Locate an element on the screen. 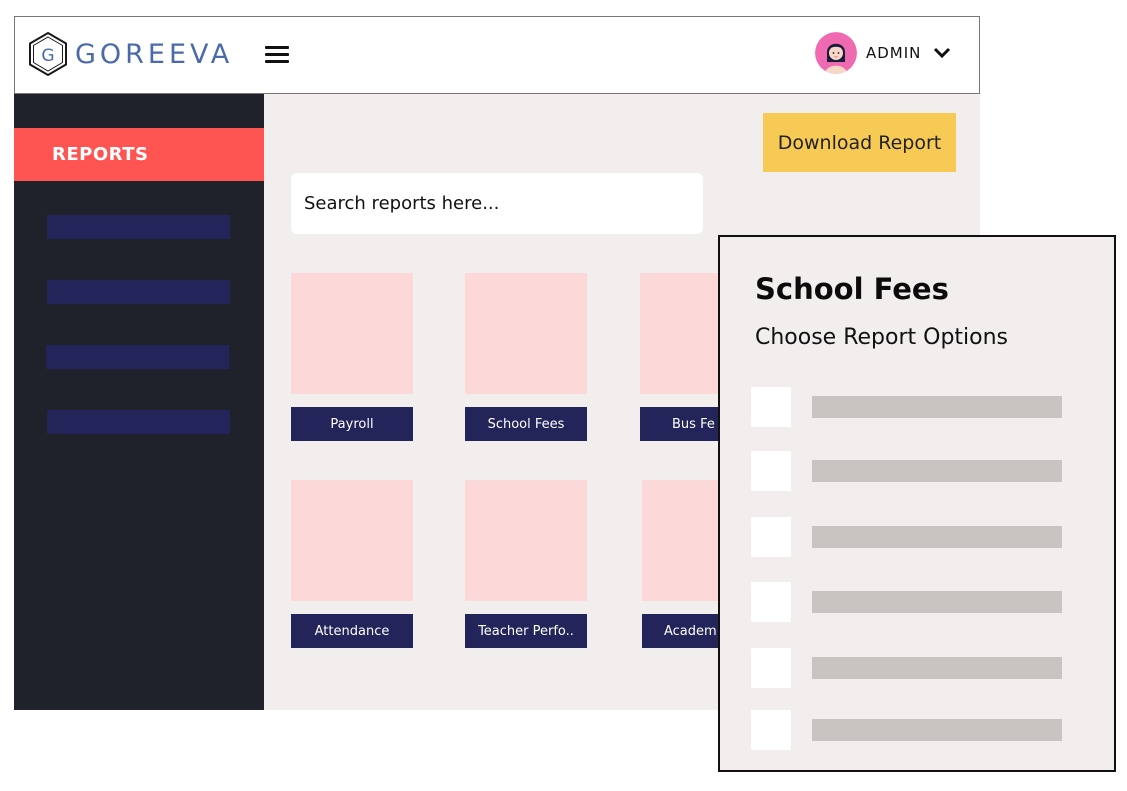 The height and width of the screenshot is (791, 1127). brand-name: GOREEVA is located at coordinates (154, 54).